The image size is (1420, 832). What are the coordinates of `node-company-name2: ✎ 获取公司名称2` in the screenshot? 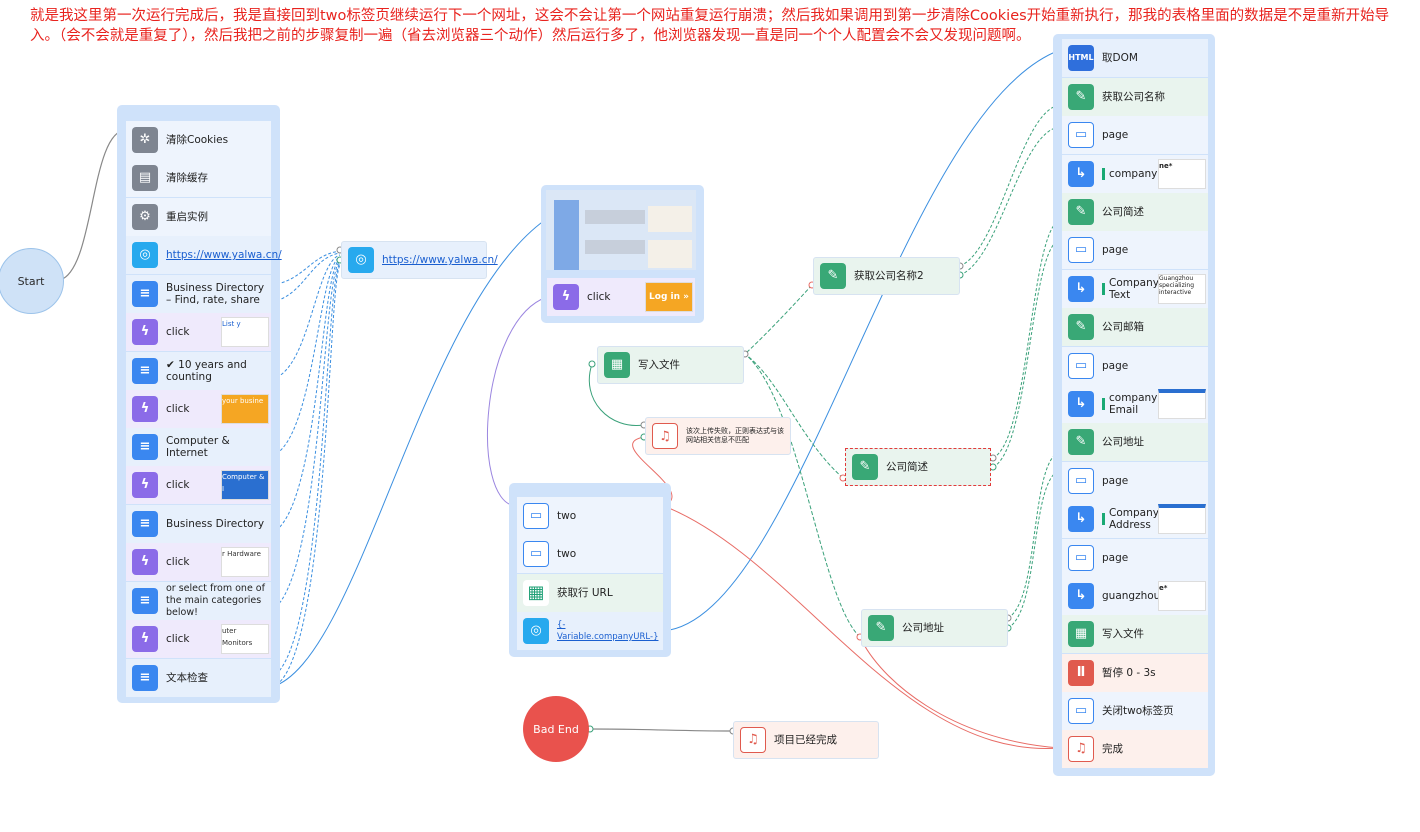 It's located at (886, 276).